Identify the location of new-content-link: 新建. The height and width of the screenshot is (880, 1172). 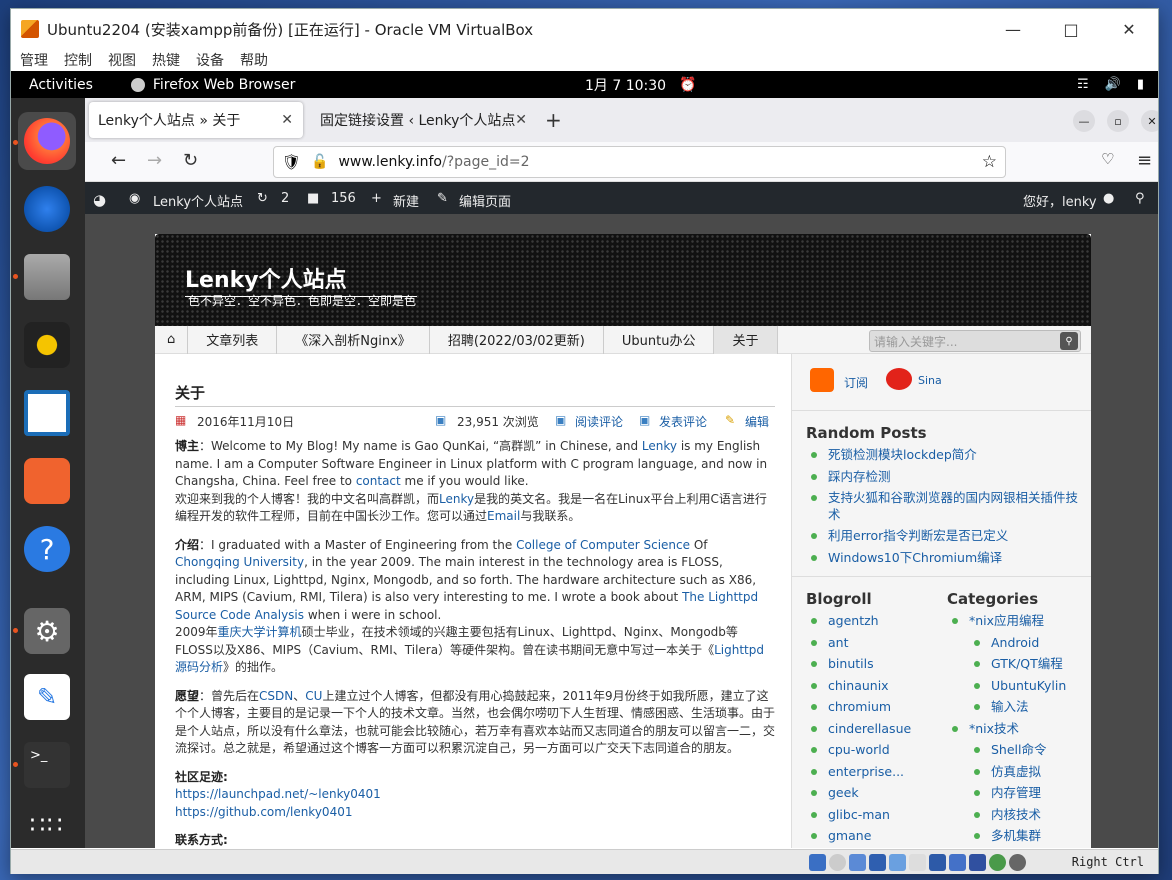
(406, 200).